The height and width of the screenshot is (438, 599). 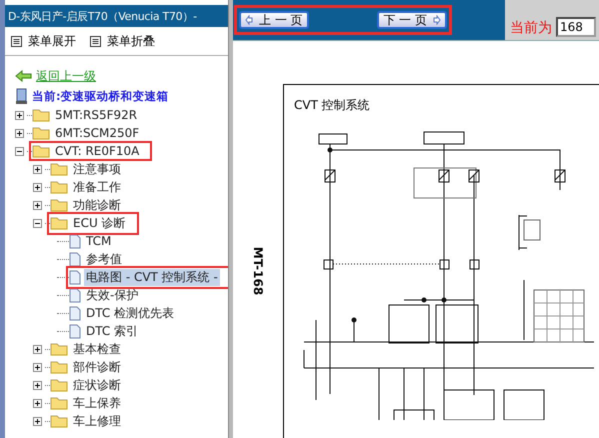 What do you see at coordinates (258, 271) in the screenshot?
I see `page-label: MT-168` at bounding box center [258, 271].